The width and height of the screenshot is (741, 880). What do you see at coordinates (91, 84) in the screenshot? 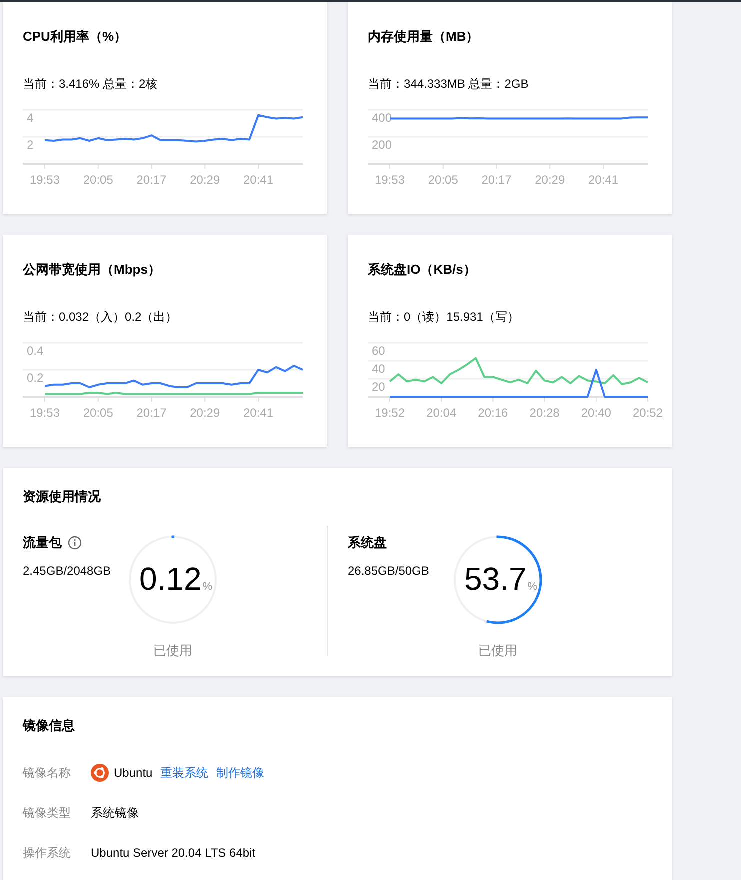
I see `current-value: 当前：3.416% 总量：2核` at bounding box center [91, 84].